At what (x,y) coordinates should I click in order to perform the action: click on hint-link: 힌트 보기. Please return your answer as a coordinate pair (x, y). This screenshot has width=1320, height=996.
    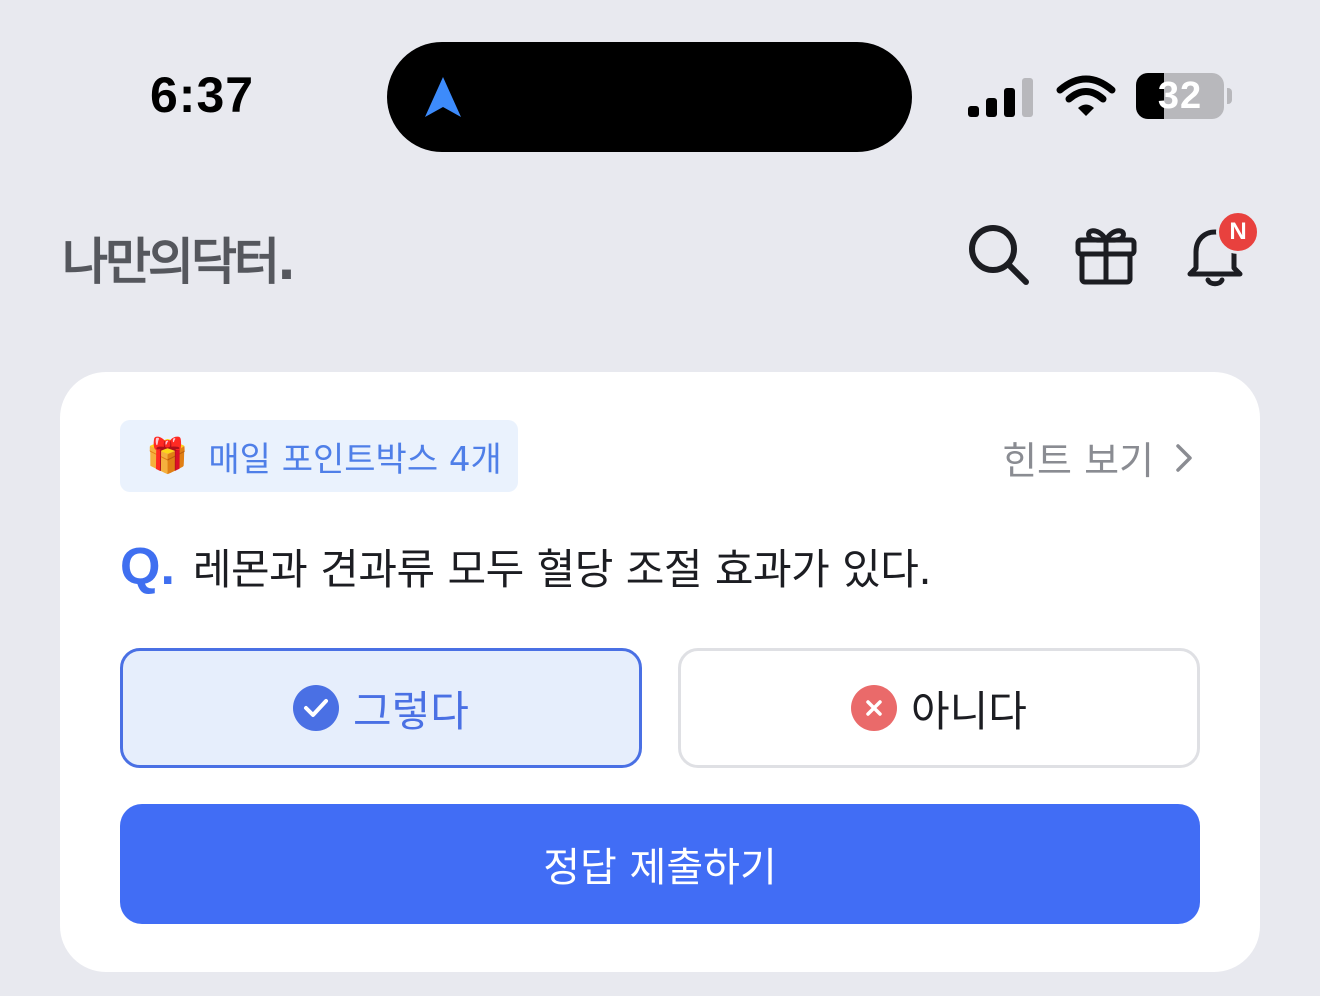
    Looking at the image, I should click on (1098, 457).